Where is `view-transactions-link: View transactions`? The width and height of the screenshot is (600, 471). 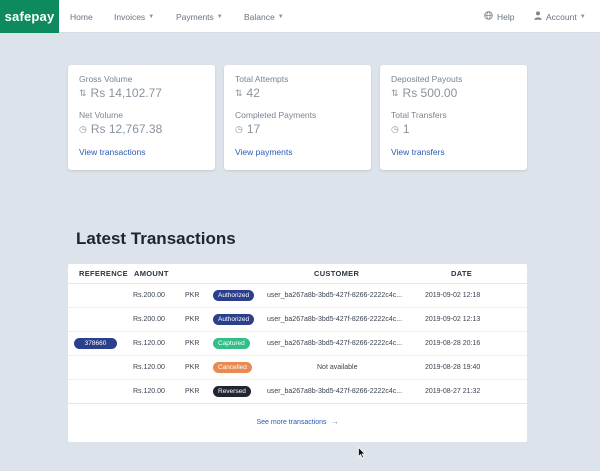
view-transactions-link: View transactions is located at coordinates (112, 152).